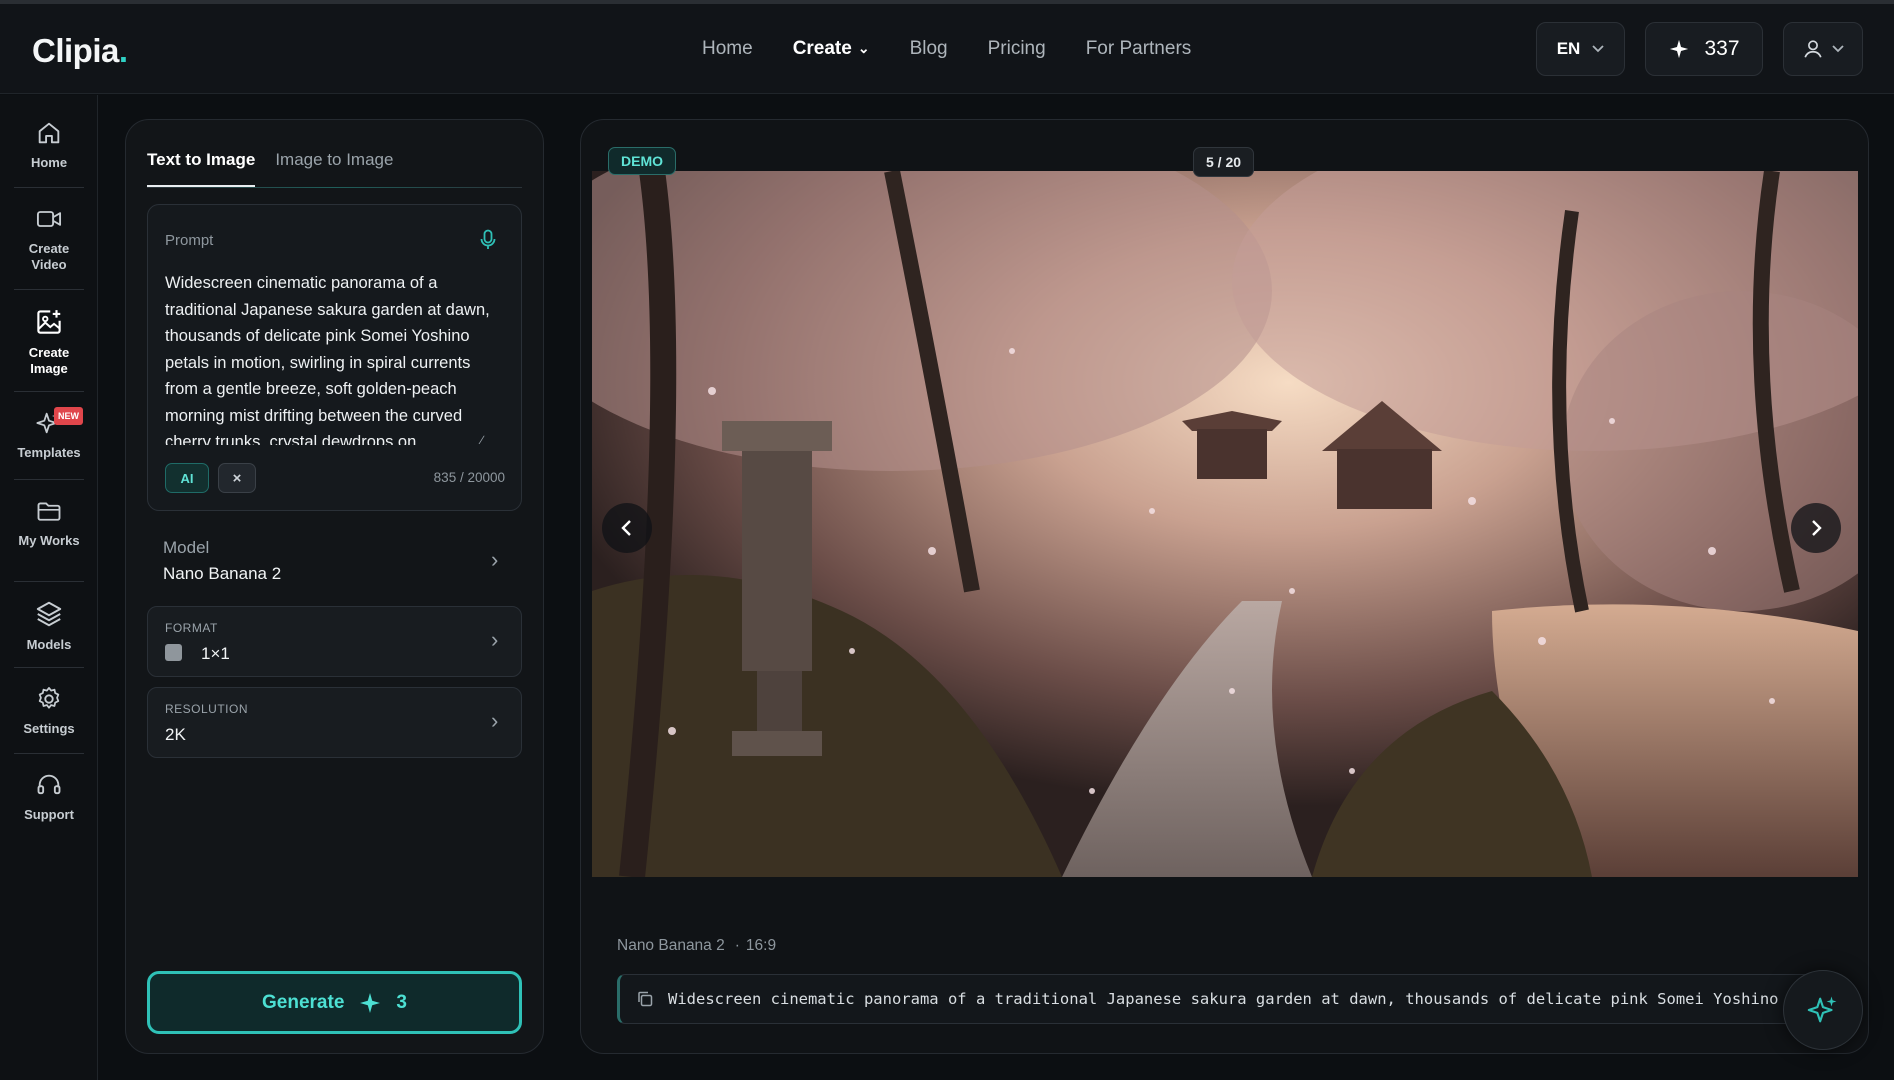  What do you see at coordinates (1017, 49) in the screenshot?
I see `nav-pricing: Pricing` at bounding box center [1017, 49].